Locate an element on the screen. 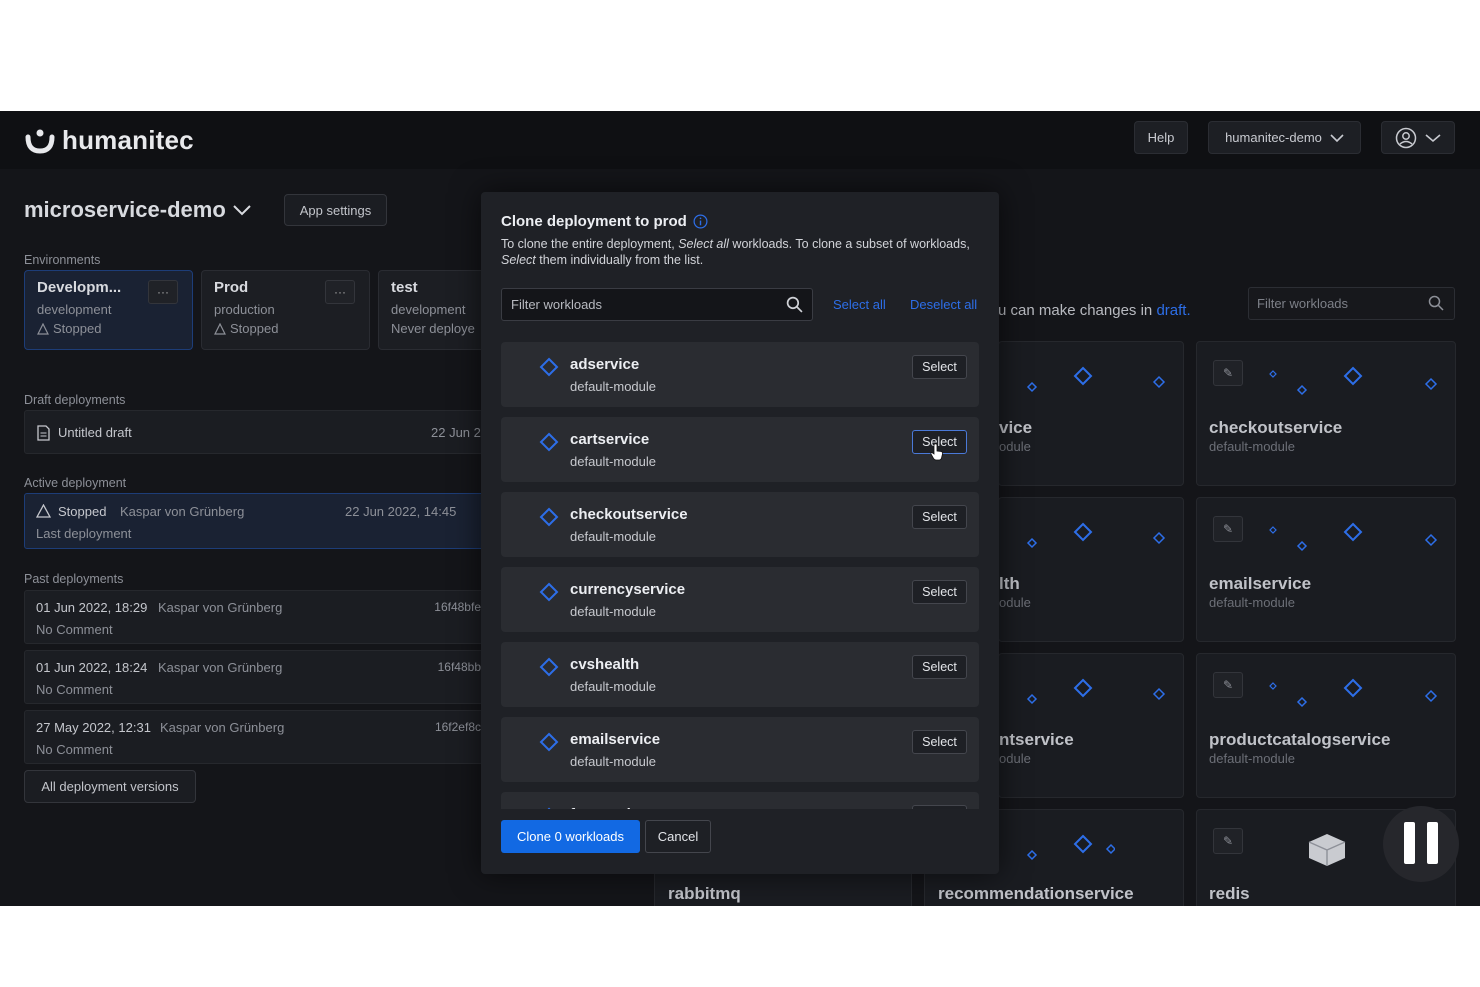 The height and width of the screenshot is (987, 1480). workload-name: frontend is located at coordinates (600, 807).